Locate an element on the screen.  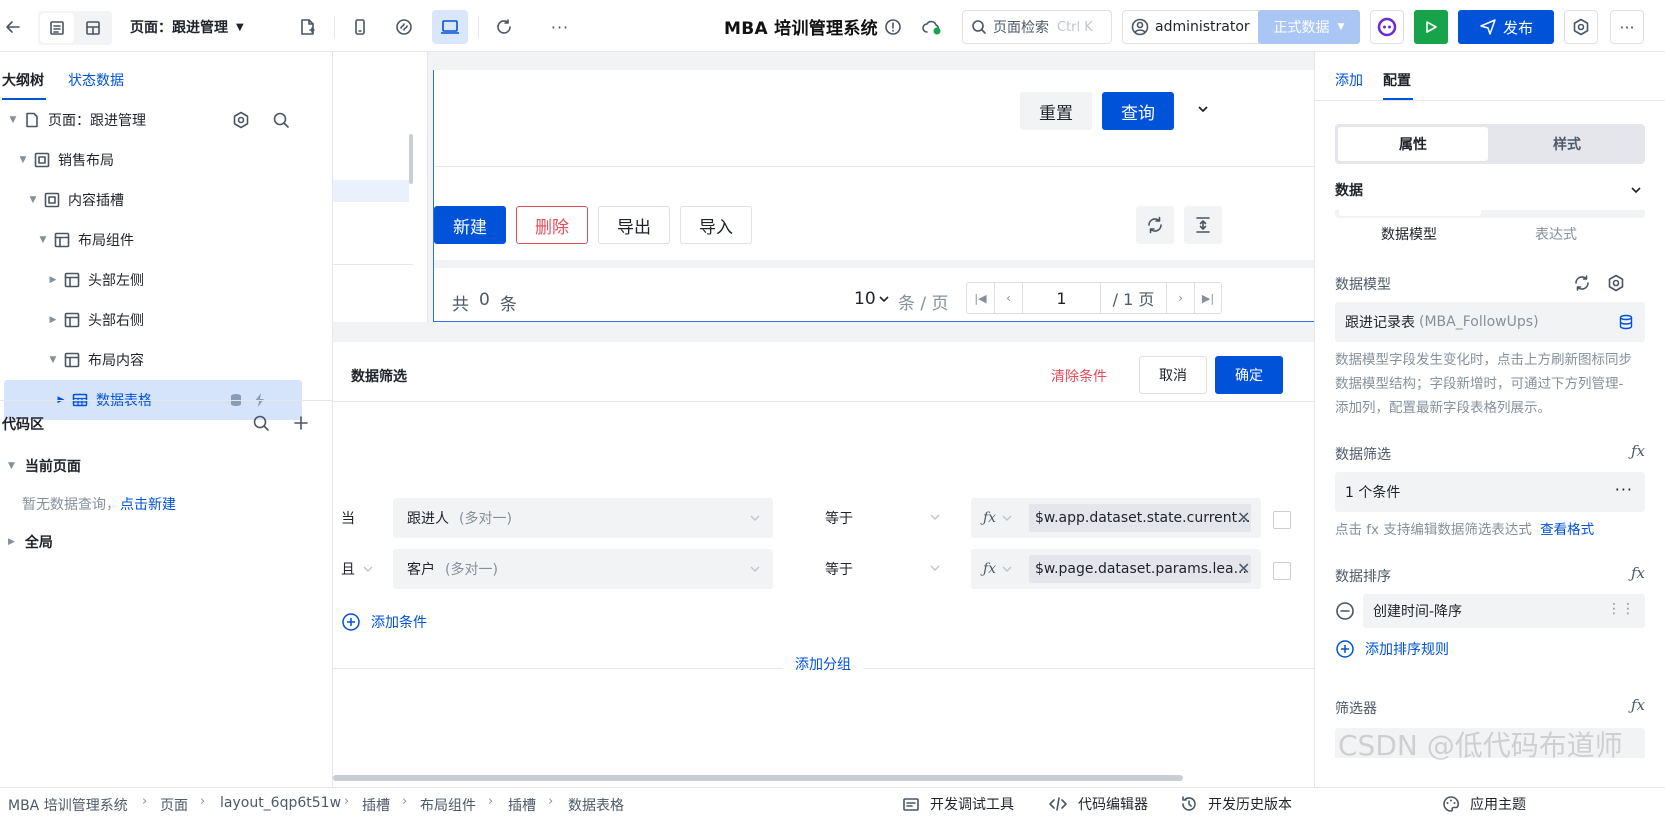
refresh-table-button is located at coordinates (1155, 225).